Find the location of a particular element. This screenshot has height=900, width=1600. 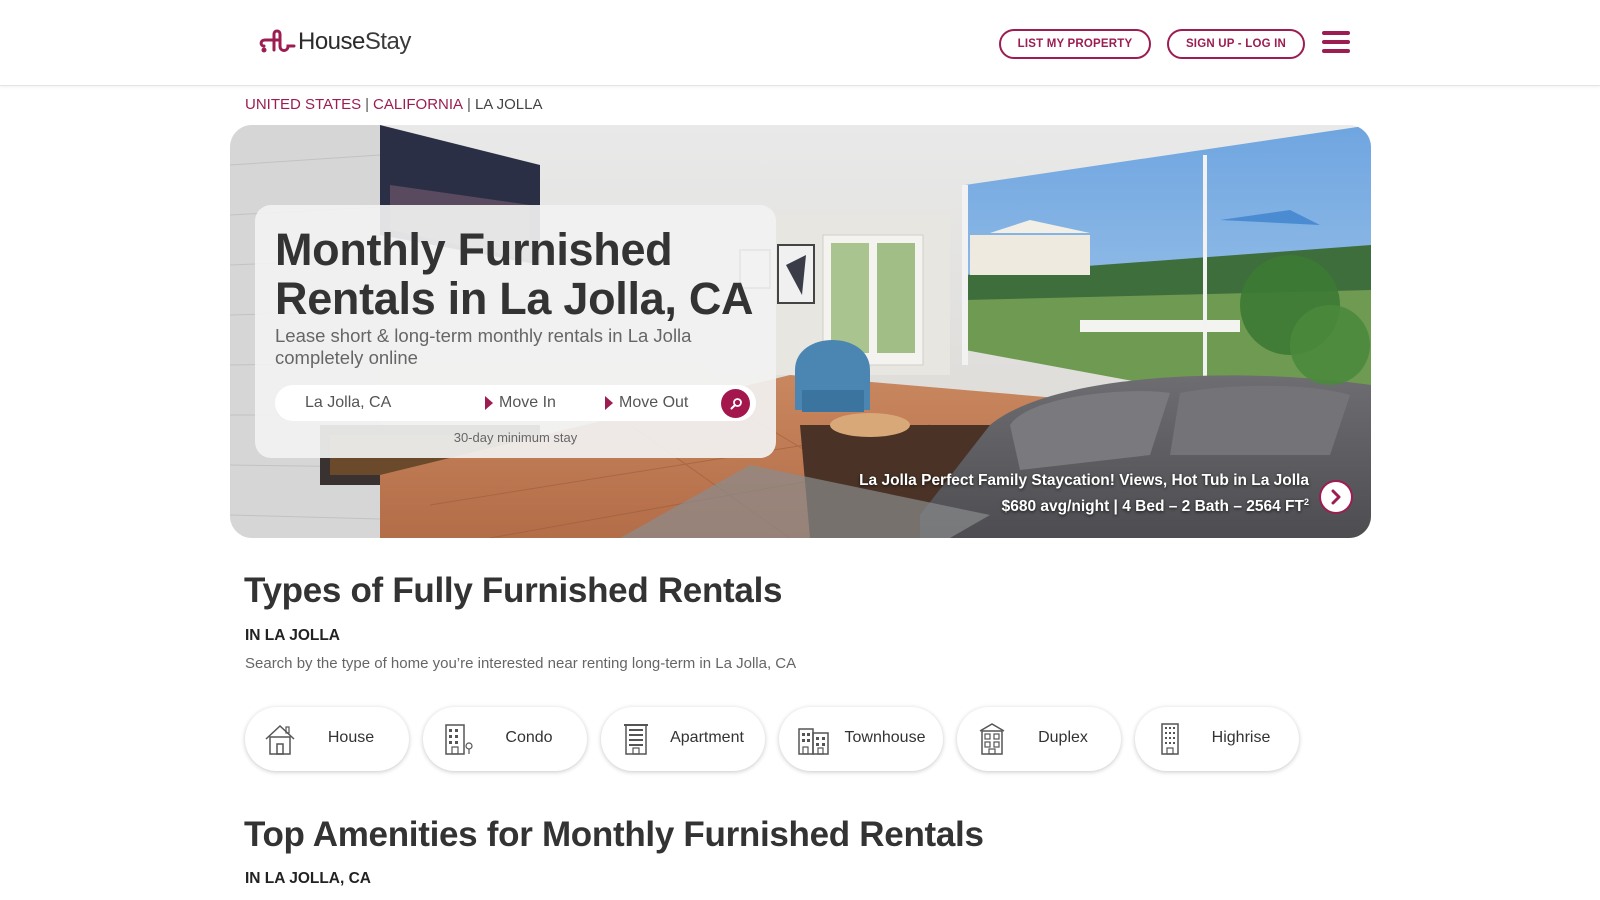

duplex-icon is located at coordinates (992, 739).